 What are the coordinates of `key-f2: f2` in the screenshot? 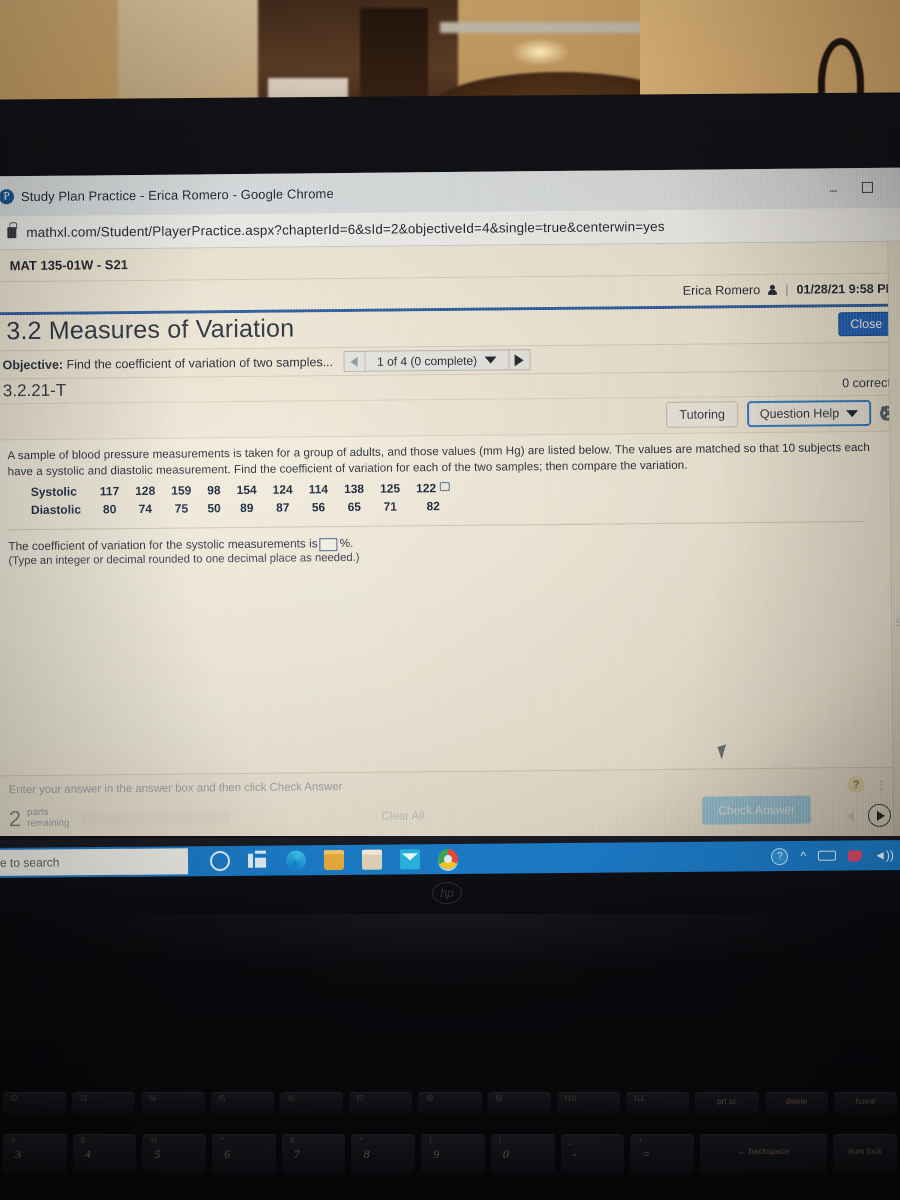 It's located at (35, 1103).